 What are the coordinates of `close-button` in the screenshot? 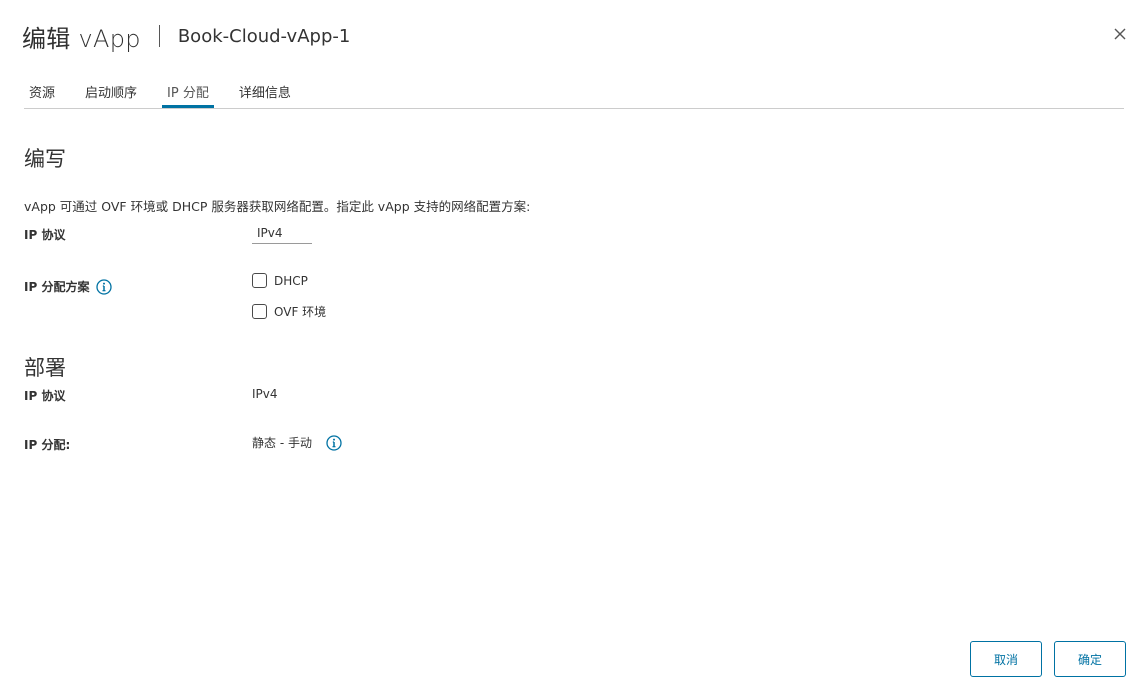 It's located at (1120, 34).